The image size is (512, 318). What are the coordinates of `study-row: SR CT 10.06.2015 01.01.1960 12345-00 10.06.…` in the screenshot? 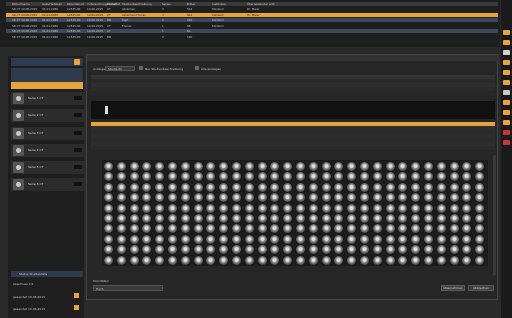 It's located at (252, 31).